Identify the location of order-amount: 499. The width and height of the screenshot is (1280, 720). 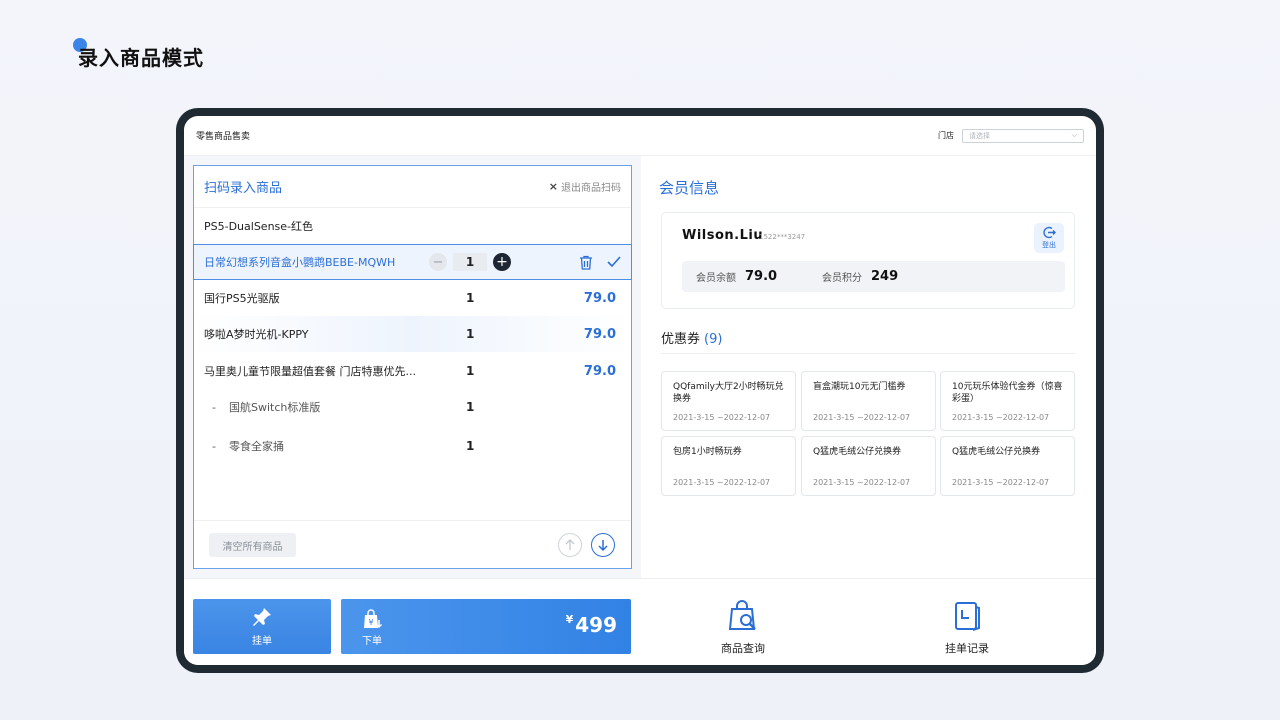
(596, 625).